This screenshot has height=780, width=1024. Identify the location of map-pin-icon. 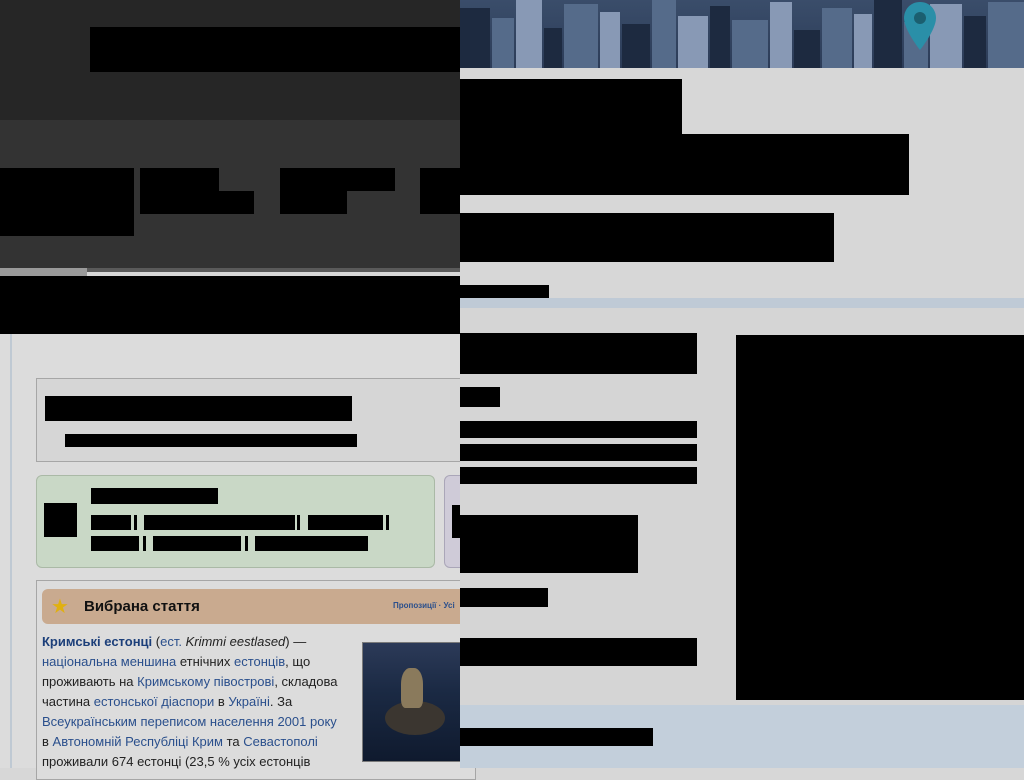
(920, 26).